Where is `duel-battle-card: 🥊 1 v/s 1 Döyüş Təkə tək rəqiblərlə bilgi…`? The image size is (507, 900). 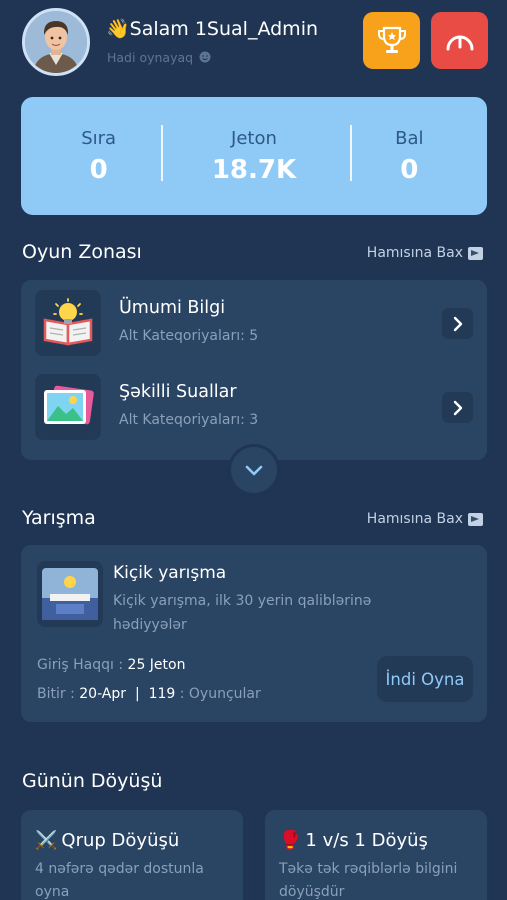 duel-battle-card: 🥊 1 v/s 1 Döyüş Təkə tək rəqiblərlə bilgi… is located at coordinates (376, 855).